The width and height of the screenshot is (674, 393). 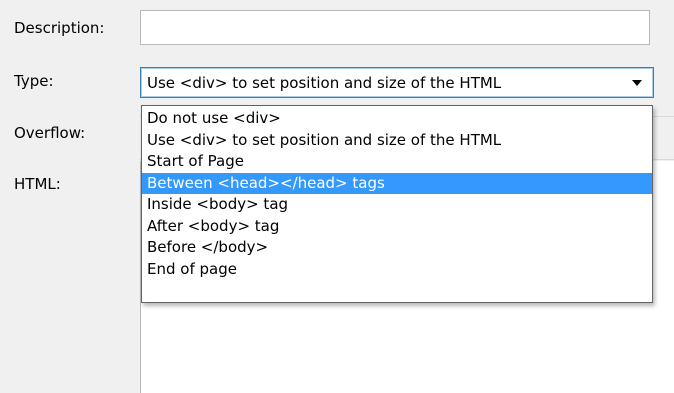 What do you see at coordinates (397, 248) in the screenshot?
I see `type-option-before-body-close: Before </body>` at bounding box center [397, 248].